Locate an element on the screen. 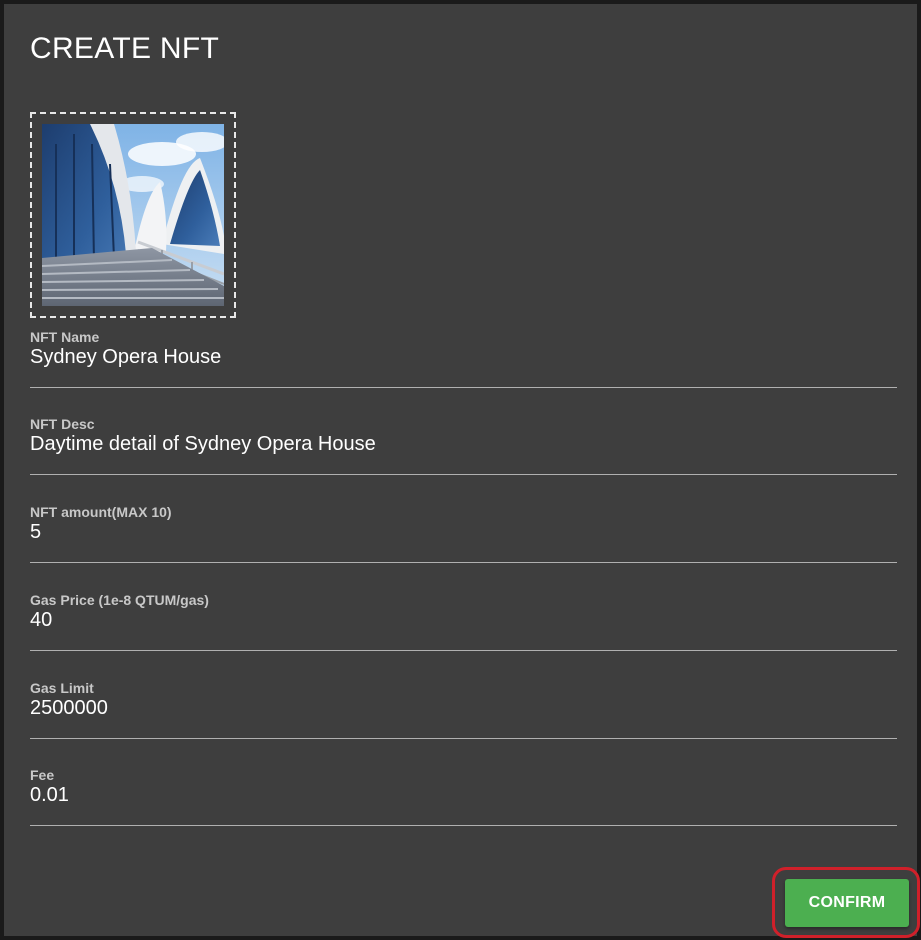 The width and height of the screenshot is (921, 940). nft-name-field: NFT Name is located at coordinates (463, 358).